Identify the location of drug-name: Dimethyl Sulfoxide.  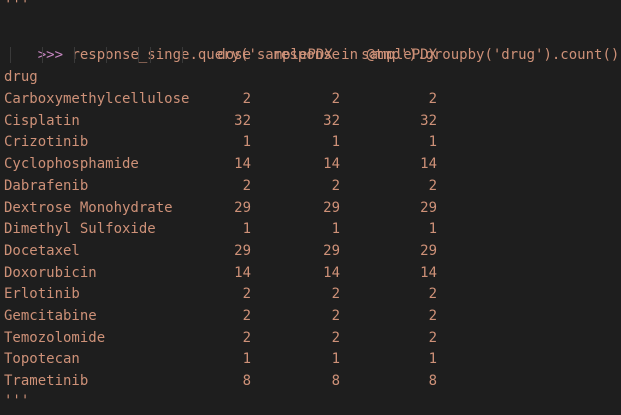
(80, 229).